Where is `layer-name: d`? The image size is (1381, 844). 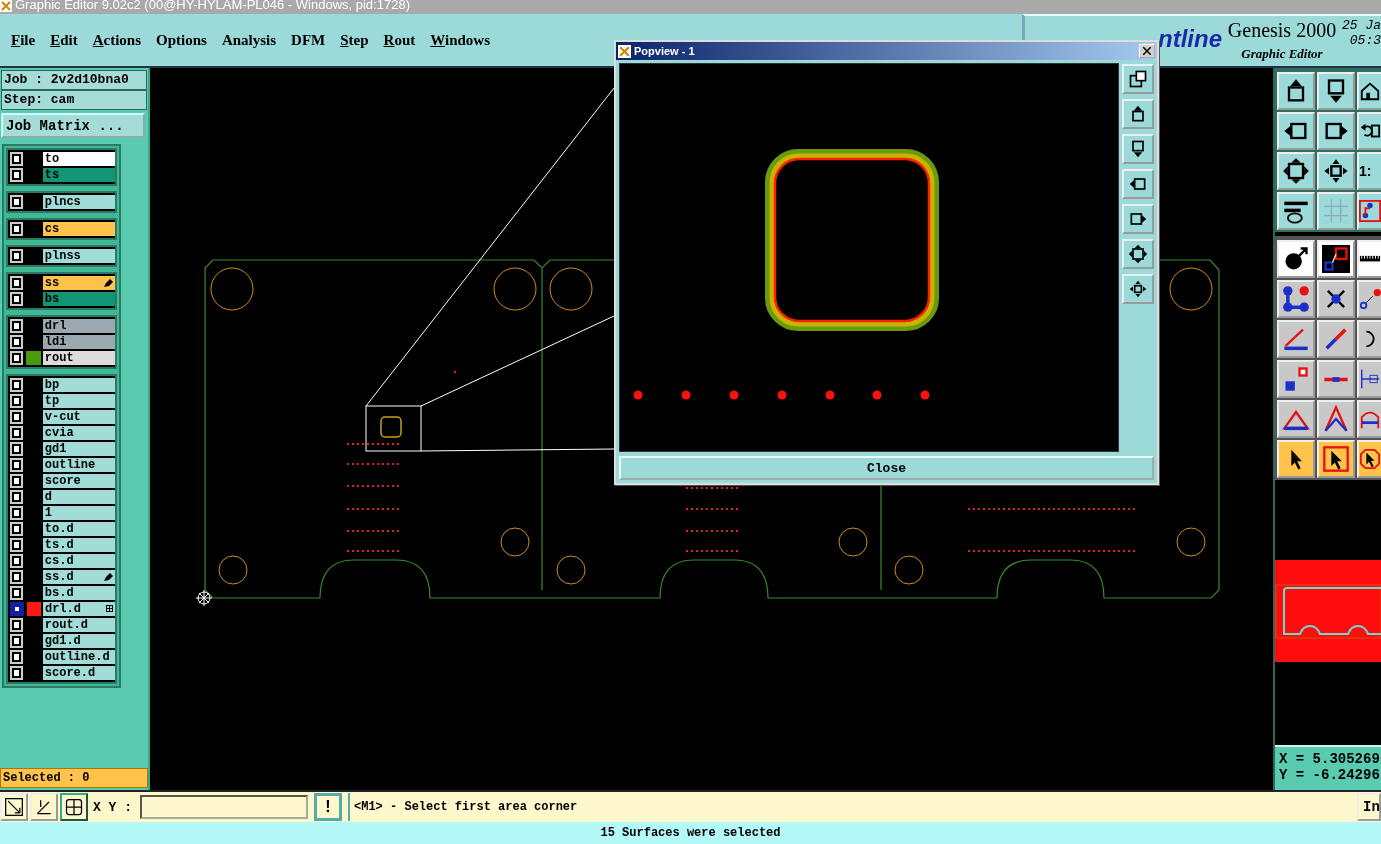
layer-name: d is located at coordinates (78, 497).